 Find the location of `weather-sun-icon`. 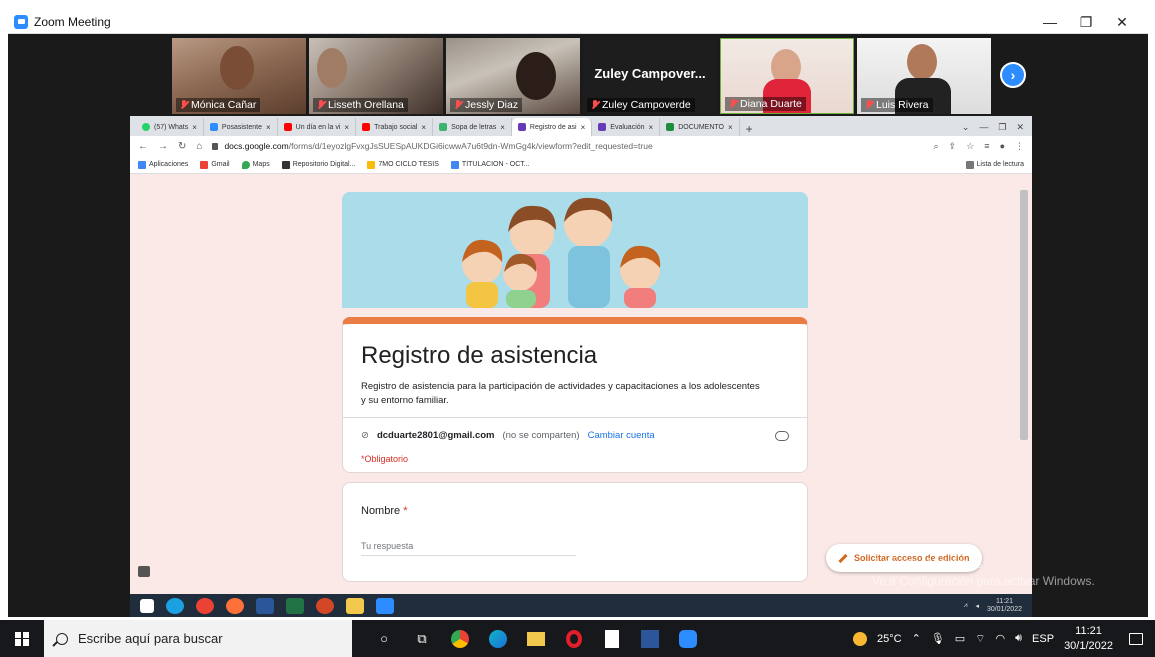

weather-sun-icon is located at coordinates (859, 638).